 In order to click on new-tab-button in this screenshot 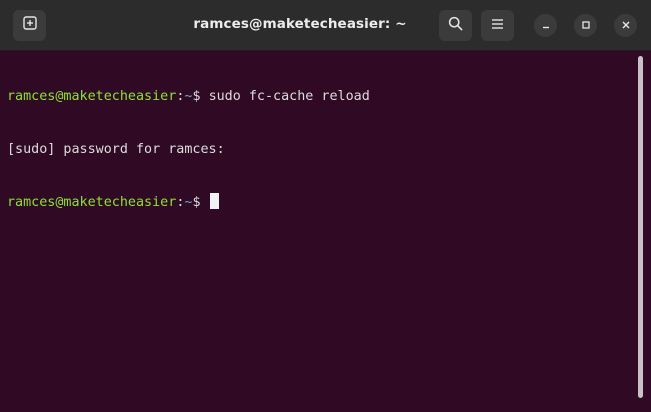, I will do `click(29, 25)`.